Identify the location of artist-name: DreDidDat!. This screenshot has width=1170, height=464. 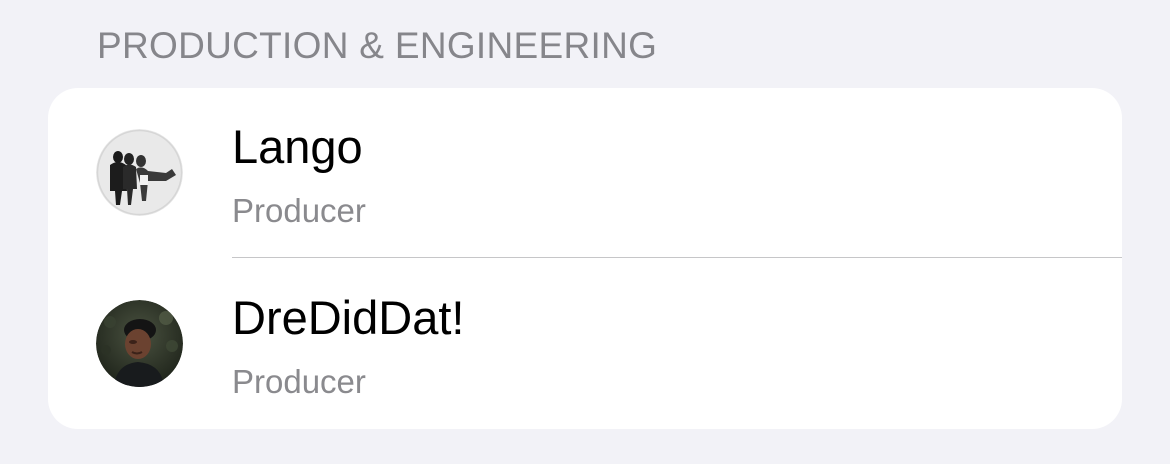
(348, 317).